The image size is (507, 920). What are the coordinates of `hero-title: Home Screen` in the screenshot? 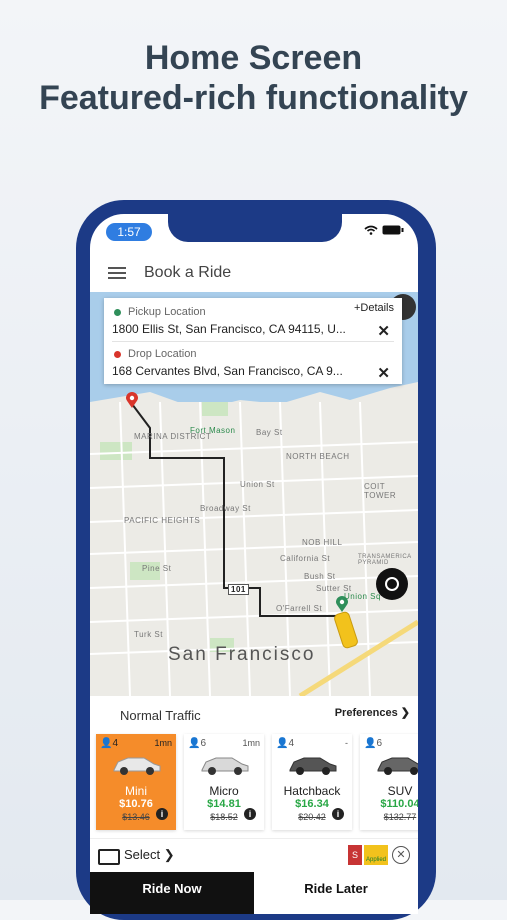 It's located at (253, 58).